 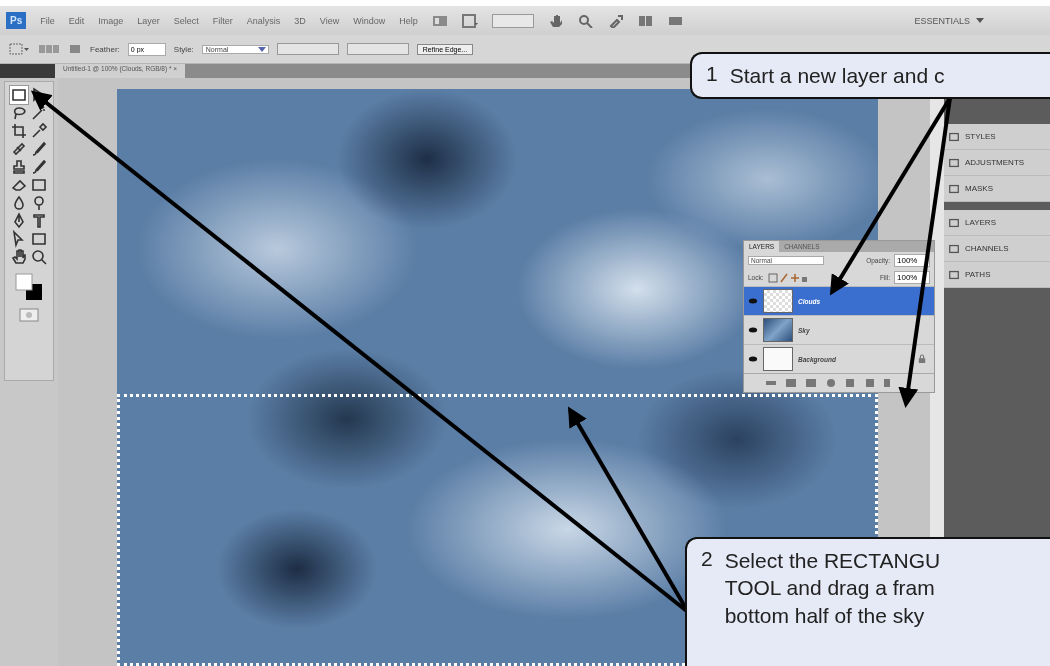 What do you see at coordinates (942, 20) in the screenshot?
I see `workspace-button: ESSENTIALS` at bounding box center [942, 20].